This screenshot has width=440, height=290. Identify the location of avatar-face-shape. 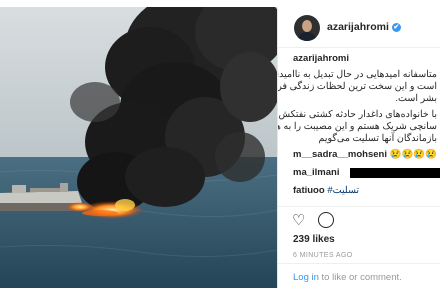
(307, 26).